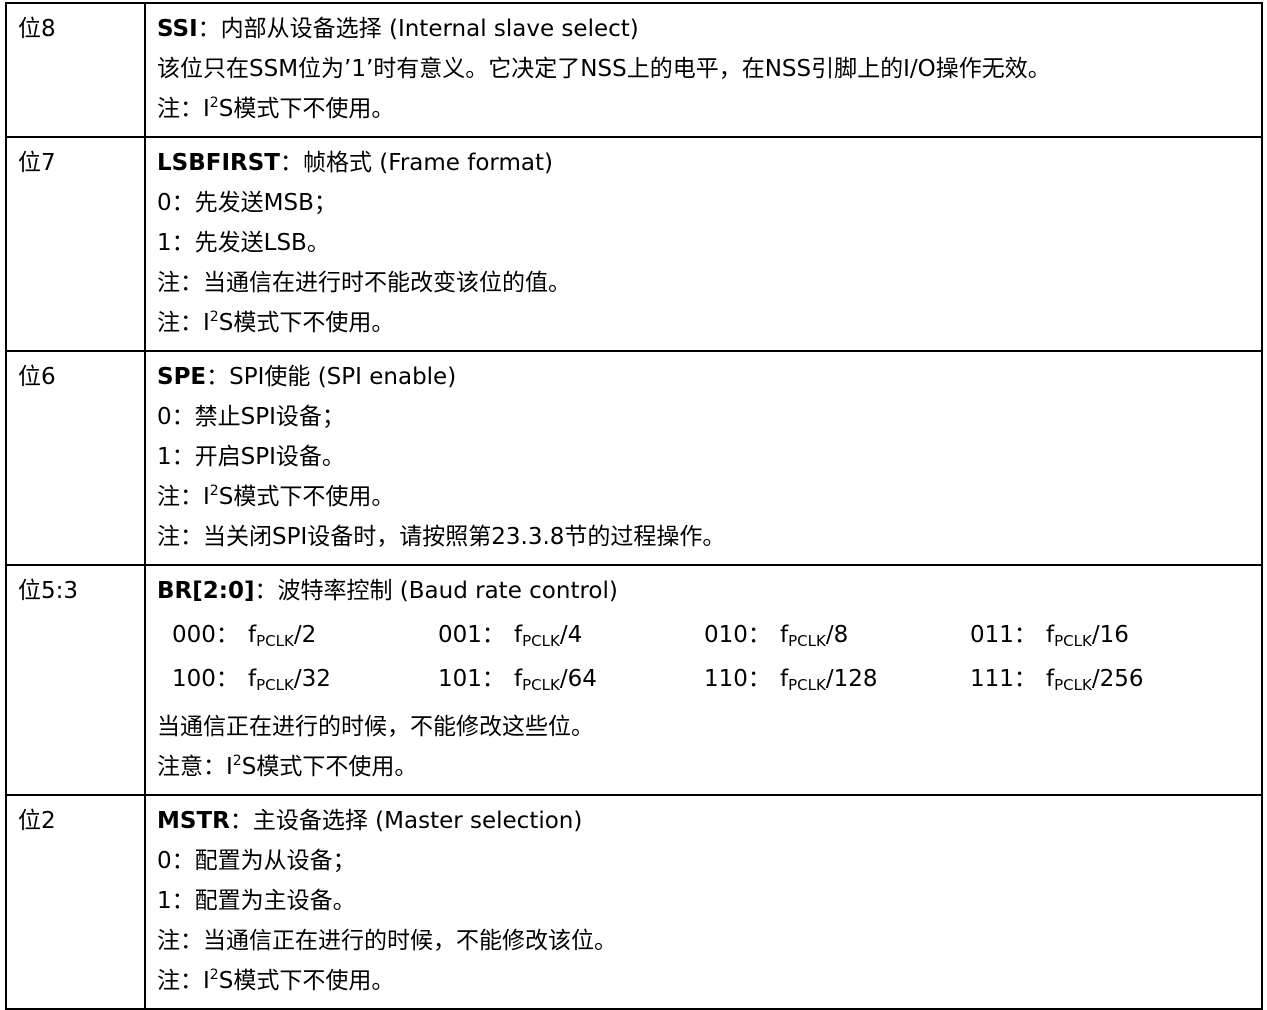  Describe the element at coordinates (709, 828) in the screenshot. I see `field-title: MSTR：主设备选择 (Master selection)` at that location.